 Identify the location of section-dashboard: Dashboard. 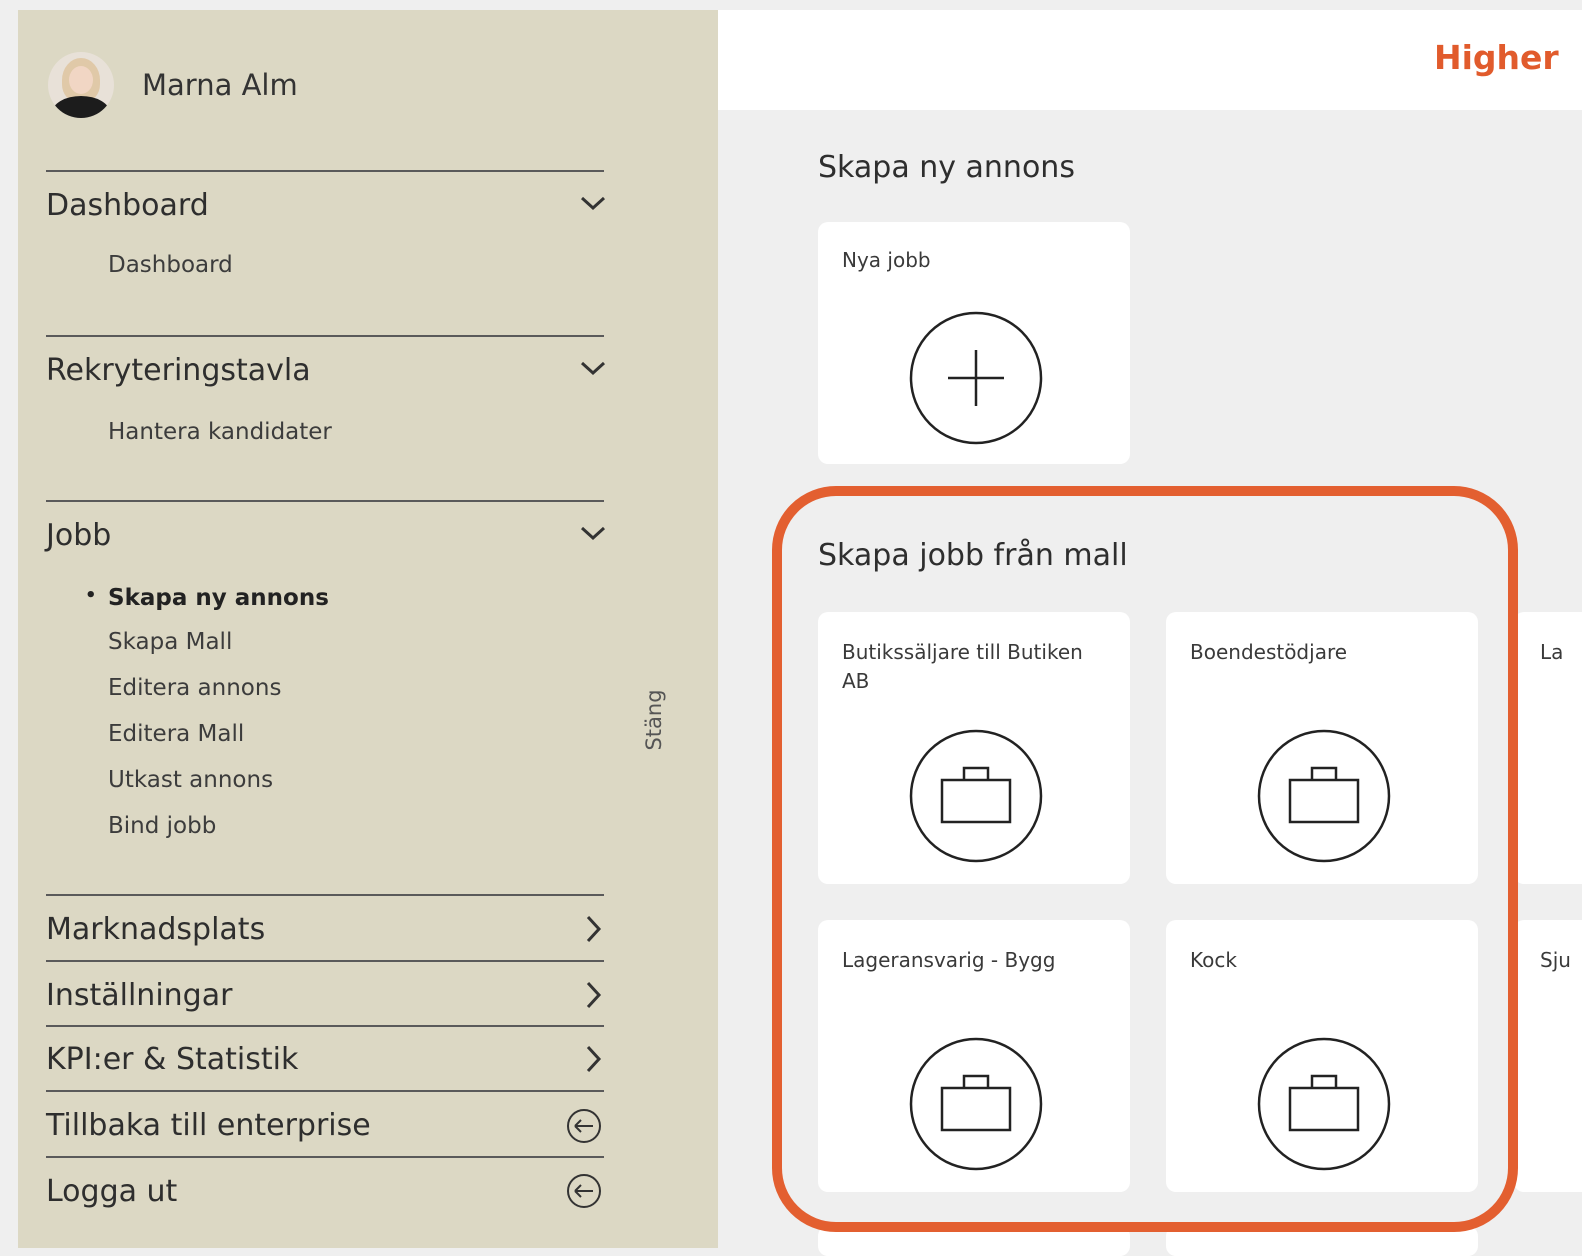
(127, 205).